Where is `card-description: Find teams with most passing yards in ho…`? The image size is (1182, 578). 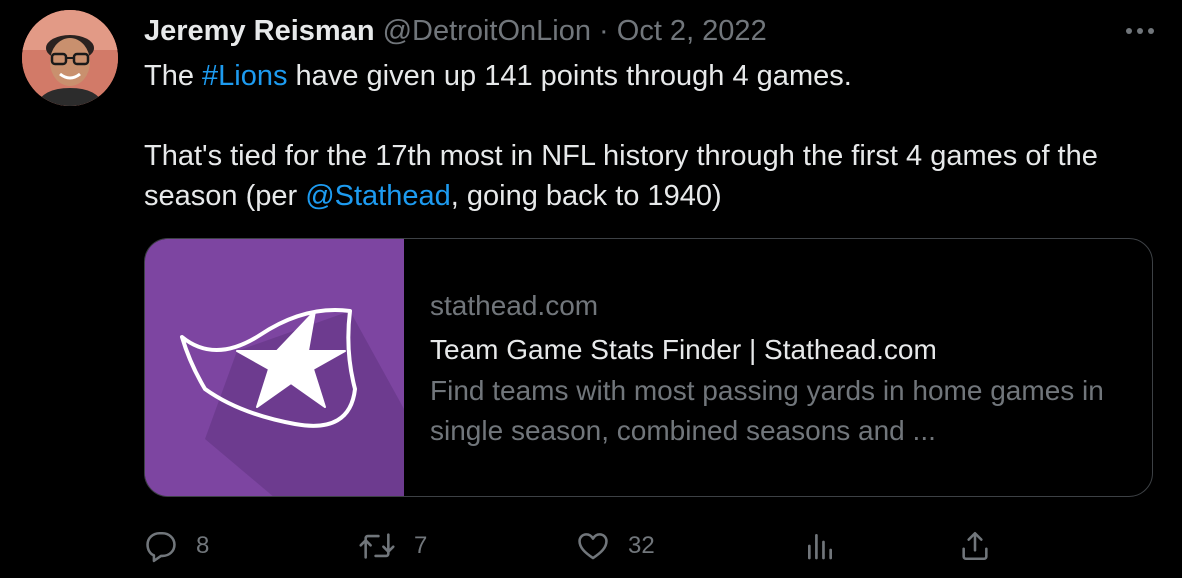
card-description: Find teams with most passing yards in ho… is located at coordinates (767, 410).